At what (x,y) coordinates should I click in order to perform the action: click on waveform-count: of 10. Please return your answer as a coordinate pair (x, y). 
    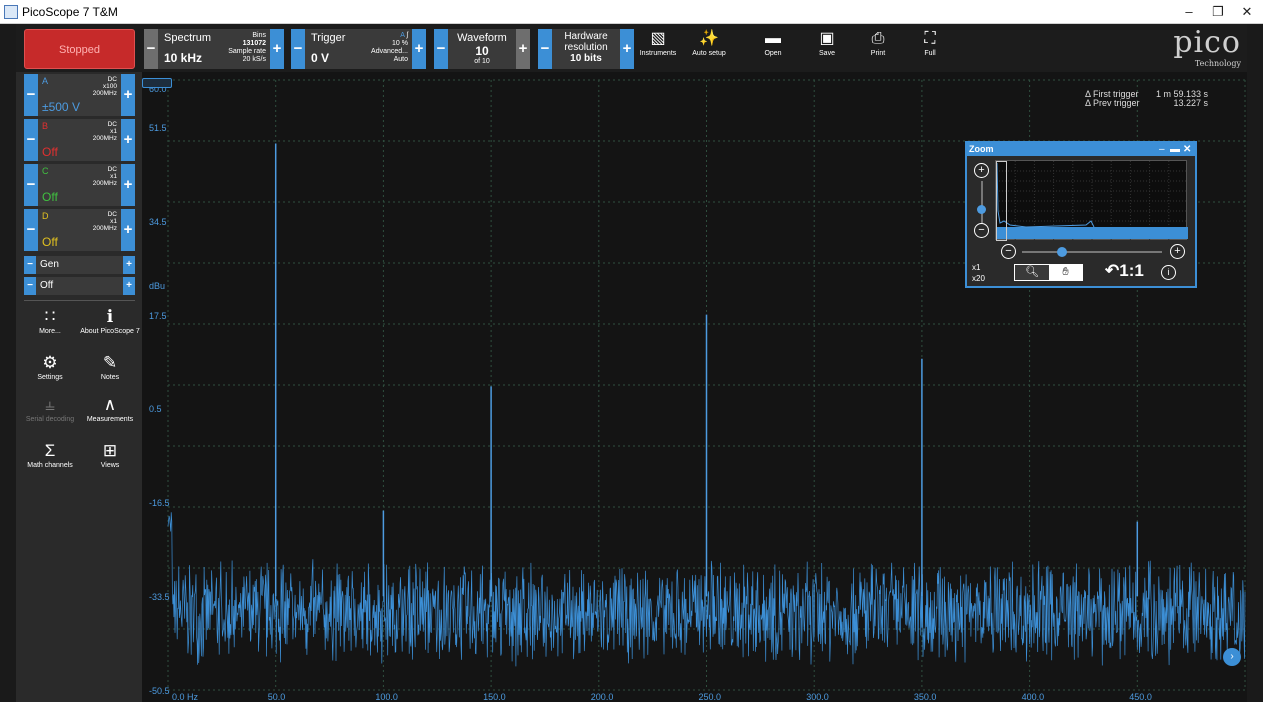
    Looking at the image, I should click on (482, 61).